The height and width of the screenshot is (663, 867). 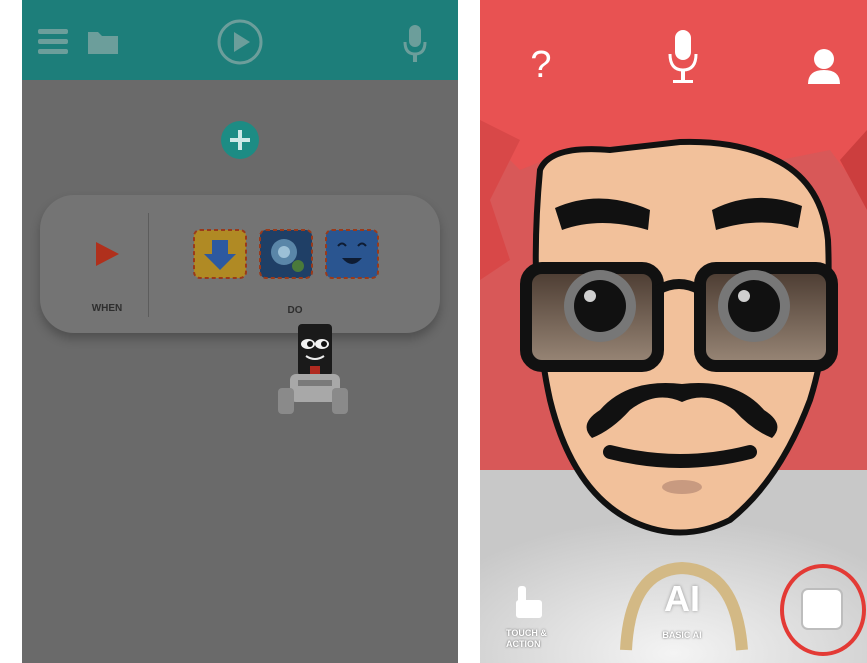 I want to click on stop-highlight-circle, so click(x=822, y=610).